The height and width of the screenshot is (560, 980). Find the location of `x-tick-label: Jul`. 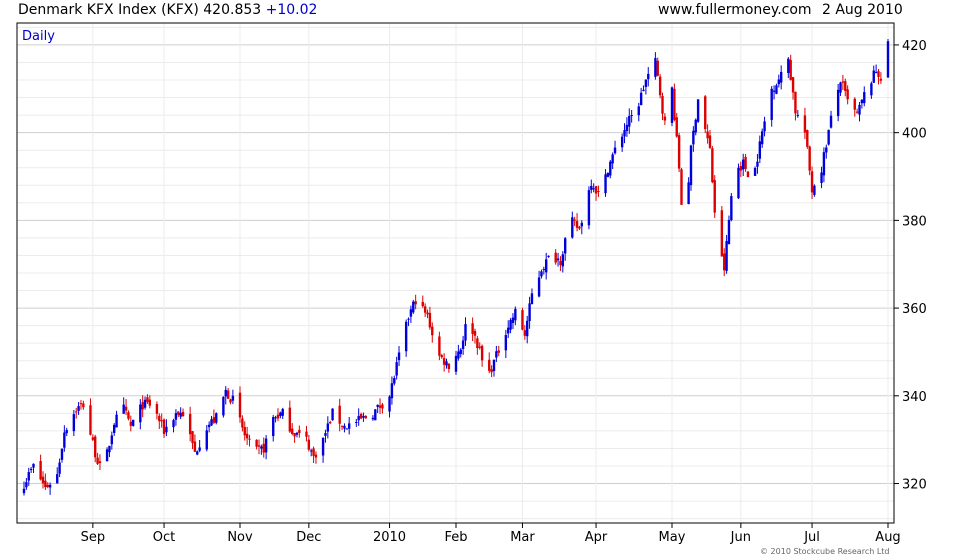

x-tick-label: Jul is located at coordinates (811, 537).